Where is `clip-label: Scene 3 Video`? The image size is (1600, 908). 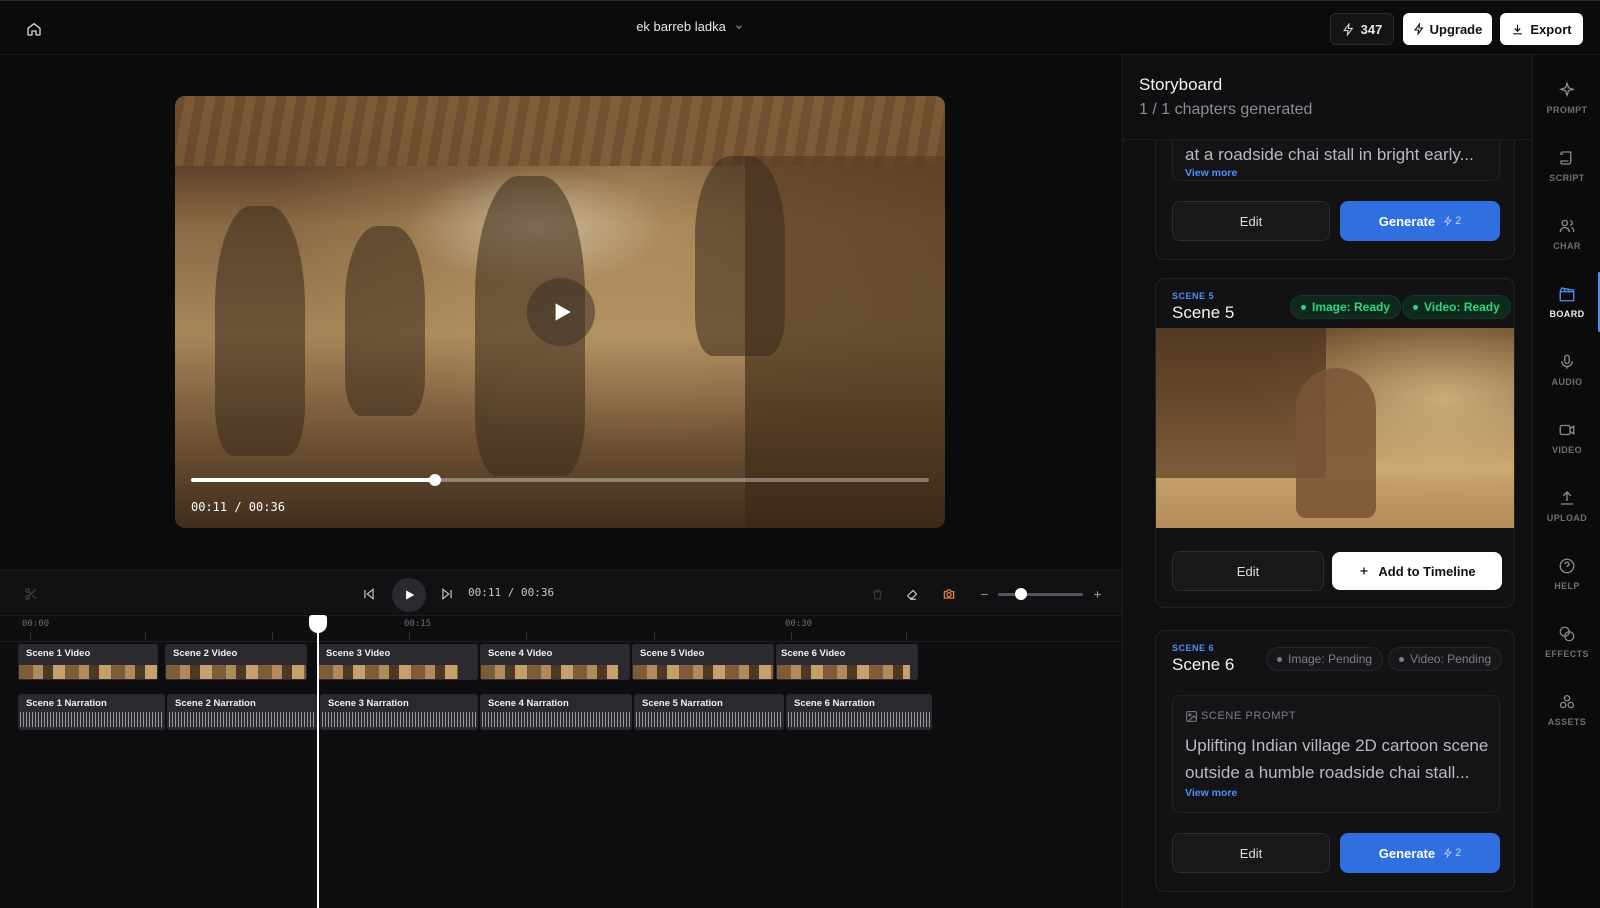
clip-label: Scene 3 Video is located at coordinates (358, 653).